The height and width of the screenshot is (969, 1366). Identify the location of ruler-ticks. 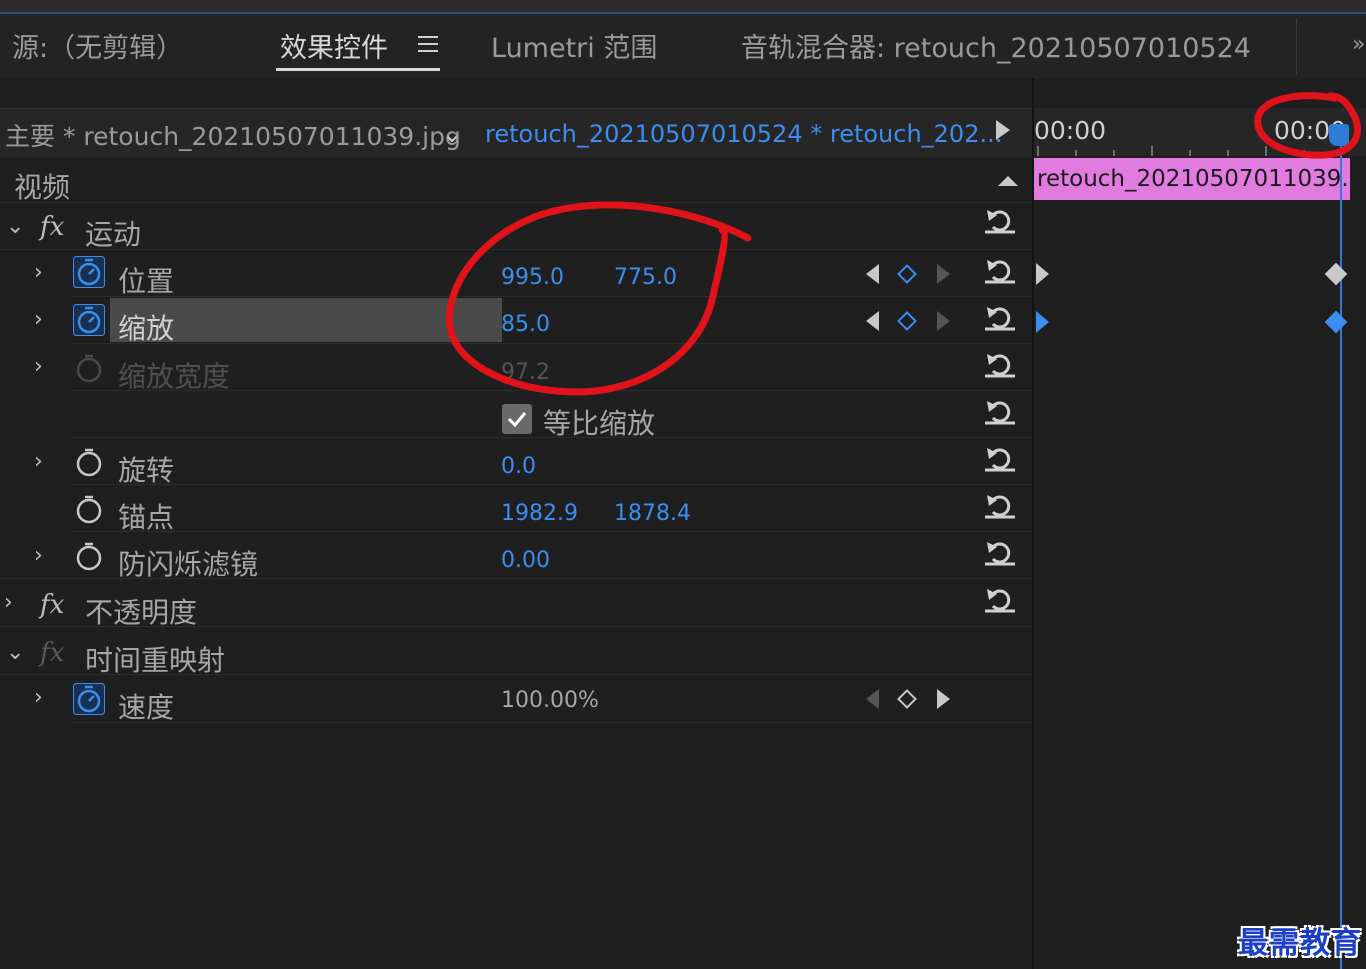
(1171, 151).